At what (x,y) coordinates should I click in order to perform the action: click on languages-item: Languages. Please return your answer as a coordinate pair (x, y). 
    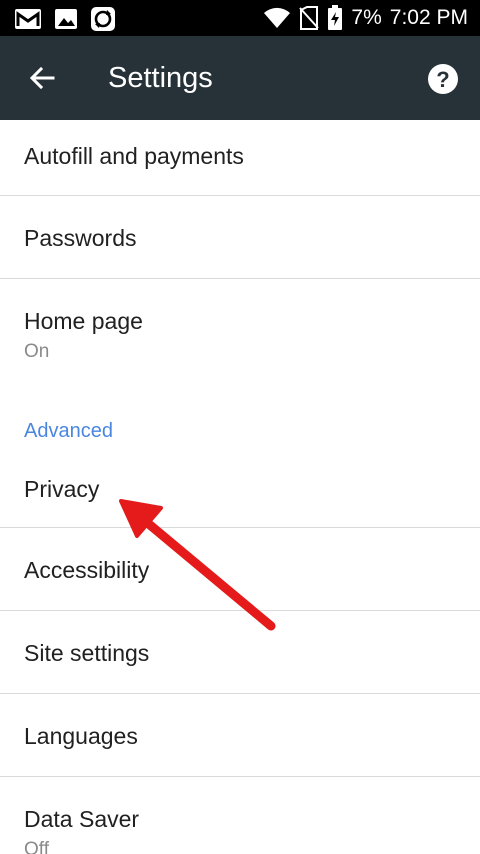
    Looking at the image, I should click on (240, 735).